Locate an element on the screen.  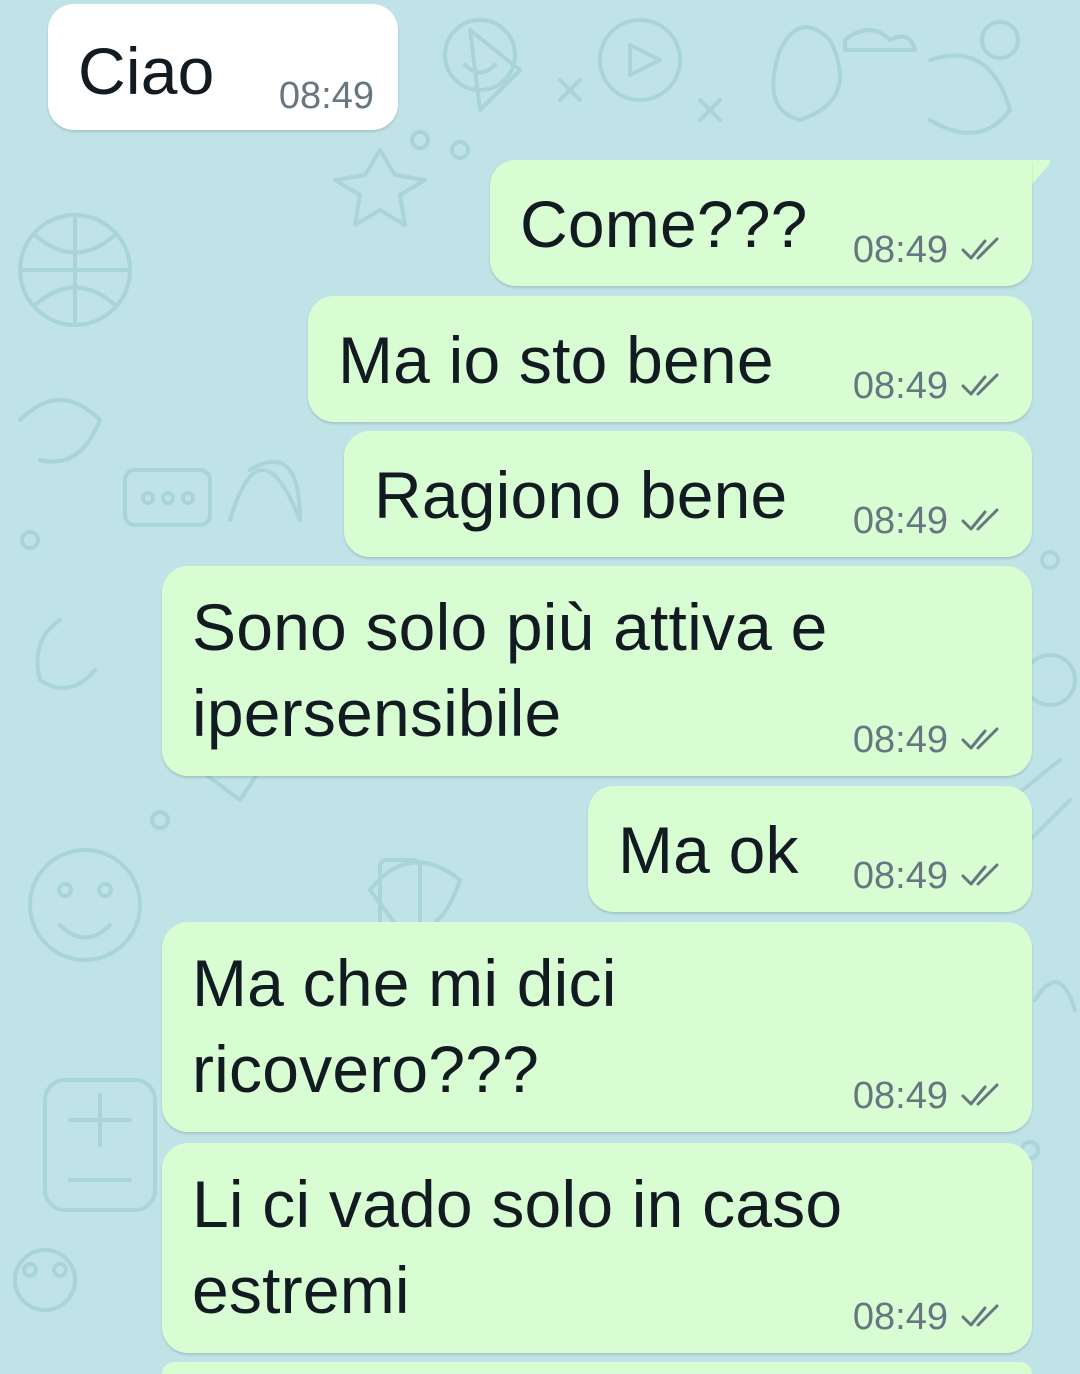
message-text-line: estremi is located at coordinates (301, 1290).